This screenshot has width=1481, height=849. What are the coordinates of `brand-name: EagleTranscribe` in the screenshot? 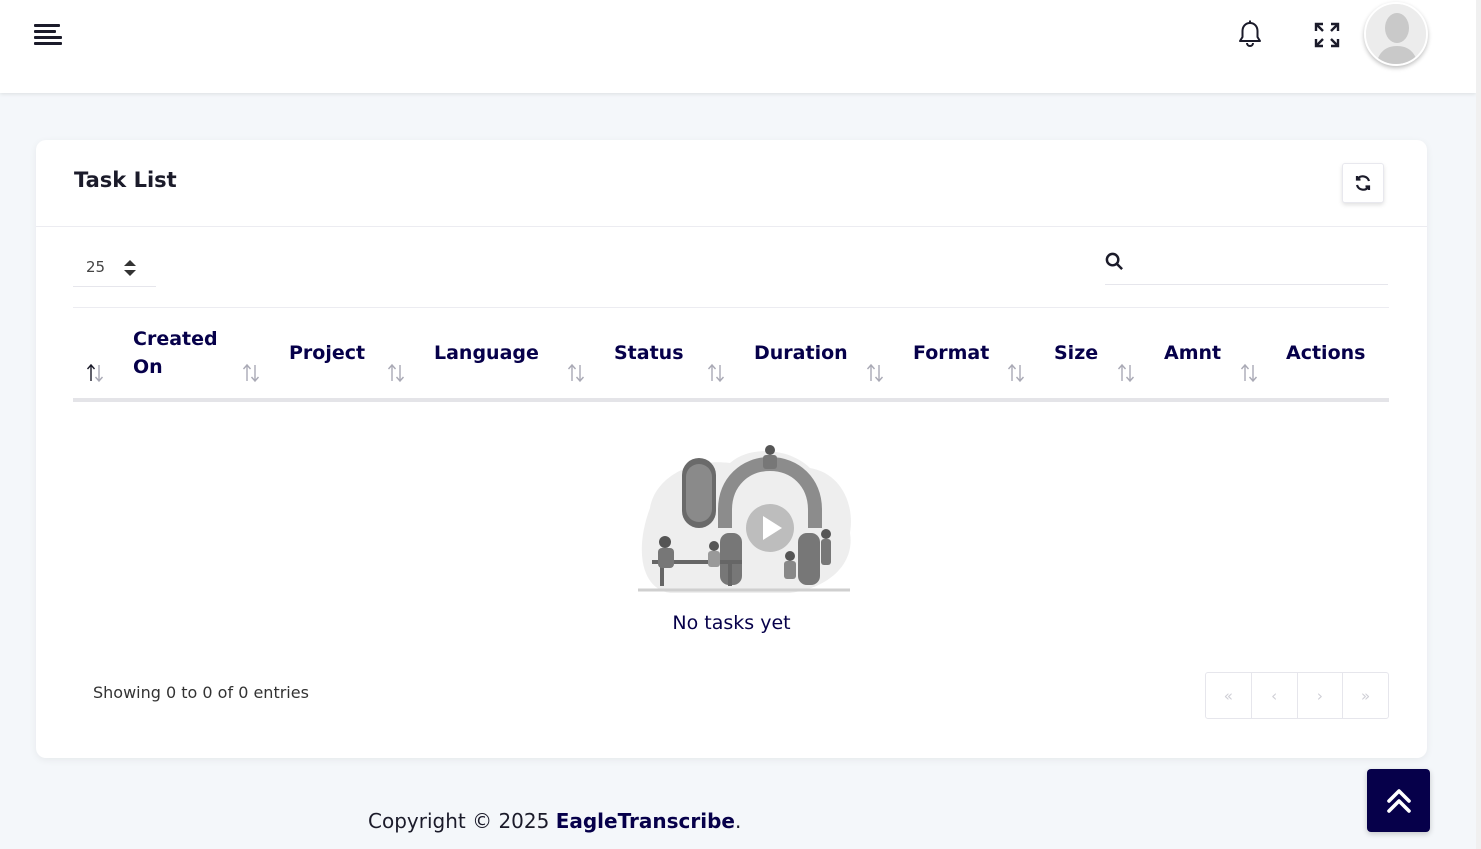 It's located at (645, 821).